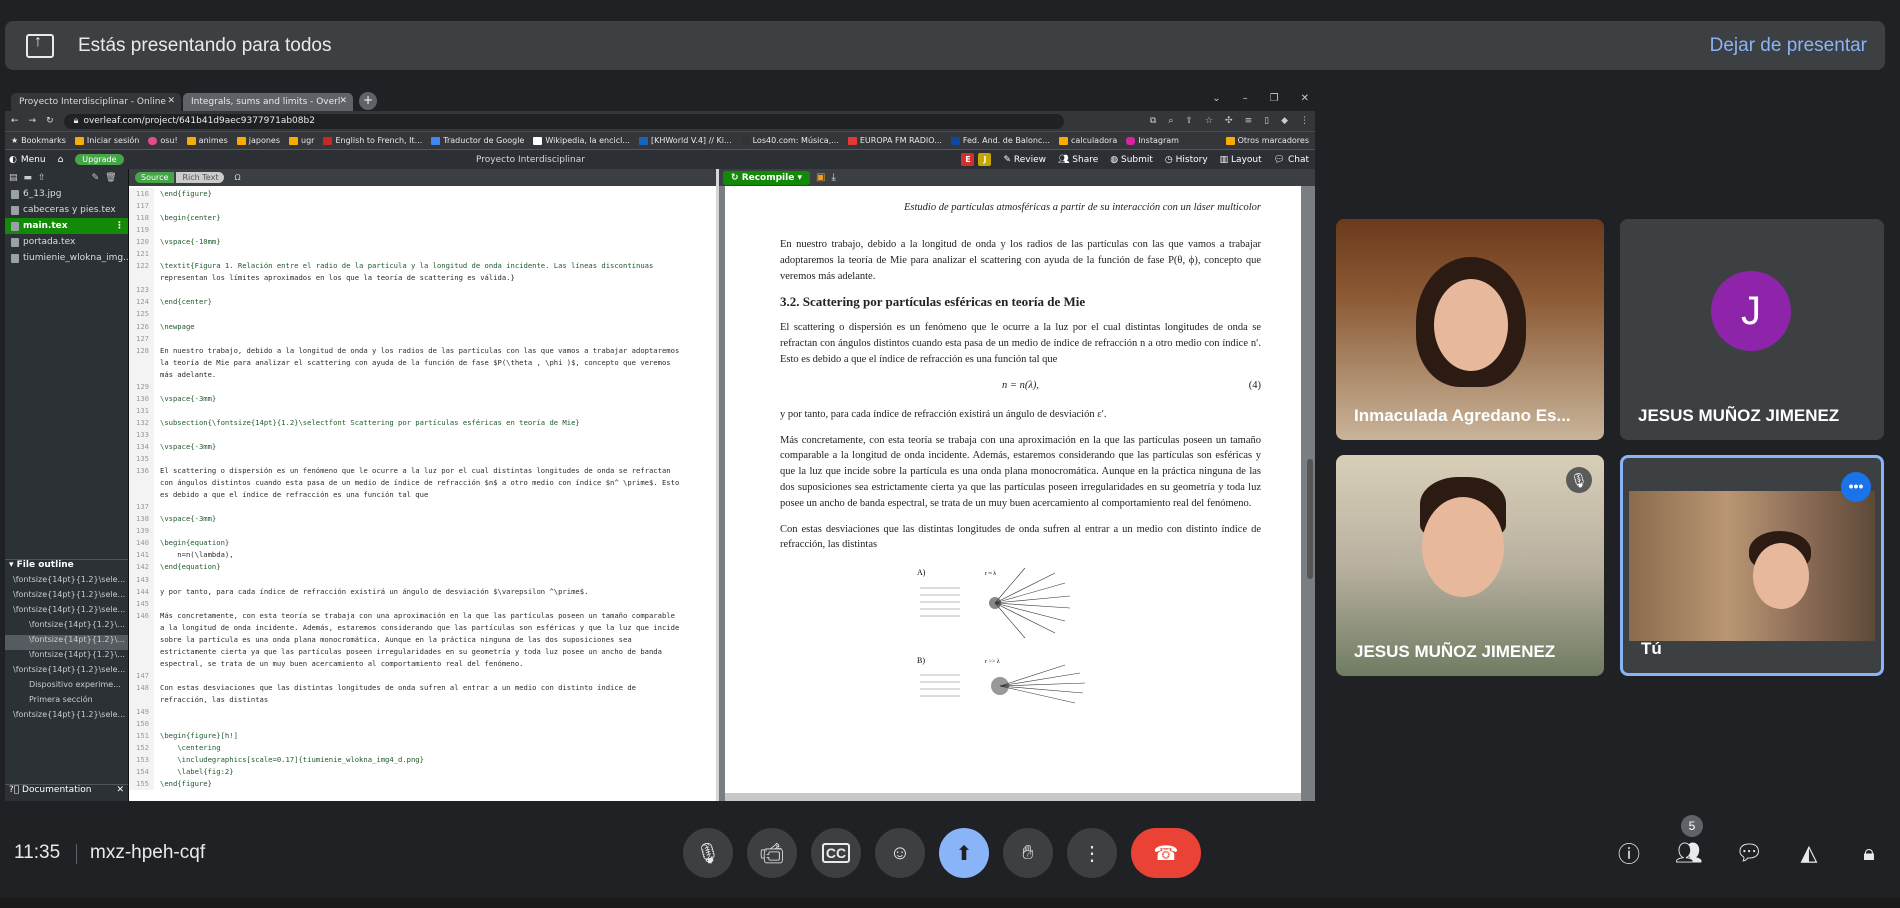 The height and width of the screenshot is (908, 1900). What do you see at coordinates (422, 338) in the screenshot?
I see `code-line: 127` at bounding box center [422, 338].